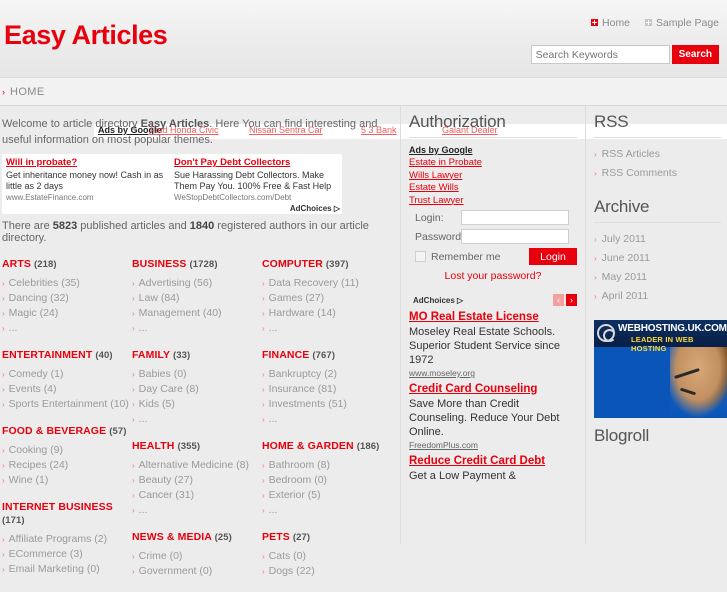  What do you see at coordinates (571, 300) in the screenshot?
I see `next-ad-arrow-icon: ›` at bounding box center [571, 300].